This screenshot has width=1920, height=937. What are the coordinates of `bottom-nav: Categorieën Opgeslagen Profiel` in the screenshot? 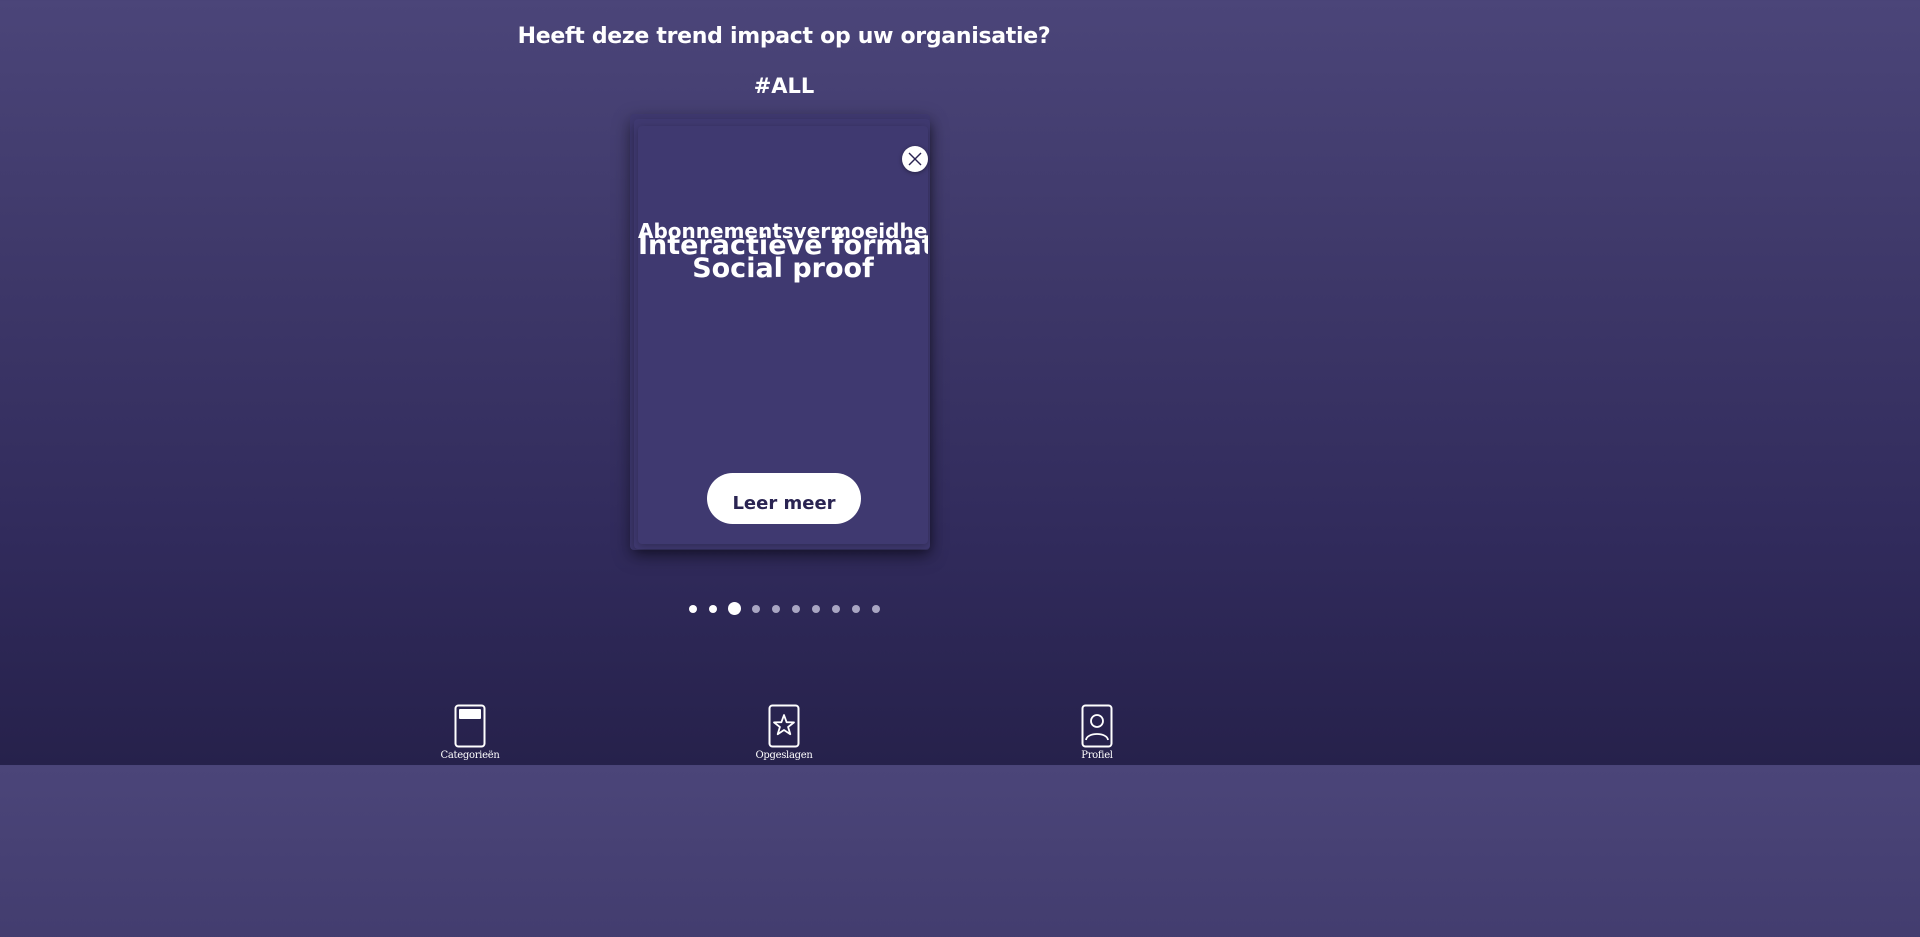 It's located at (784, 732).